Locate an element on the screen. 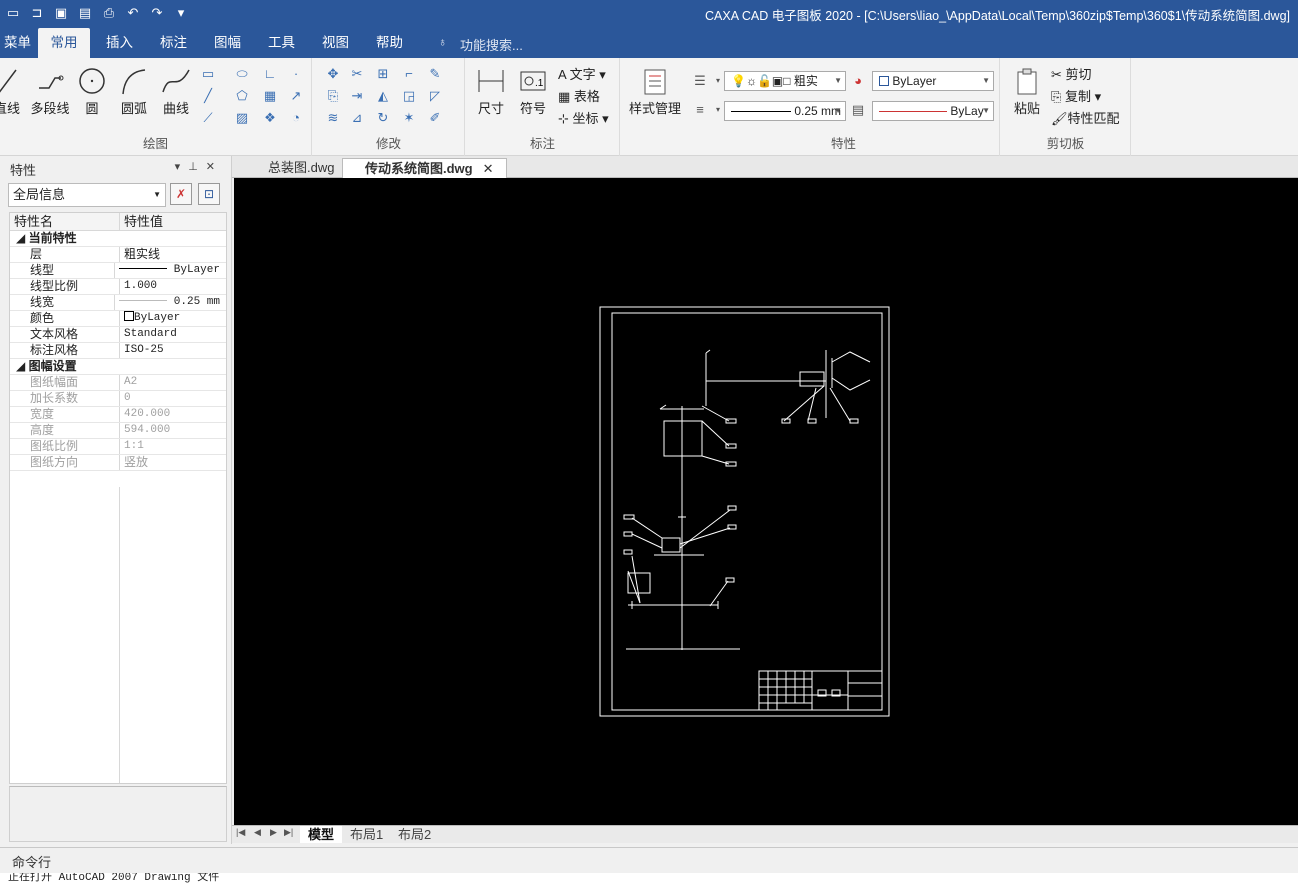 This screenshot has height=888, width=1298. mirror-icon: ◭ is located at coordinates (383, 96).